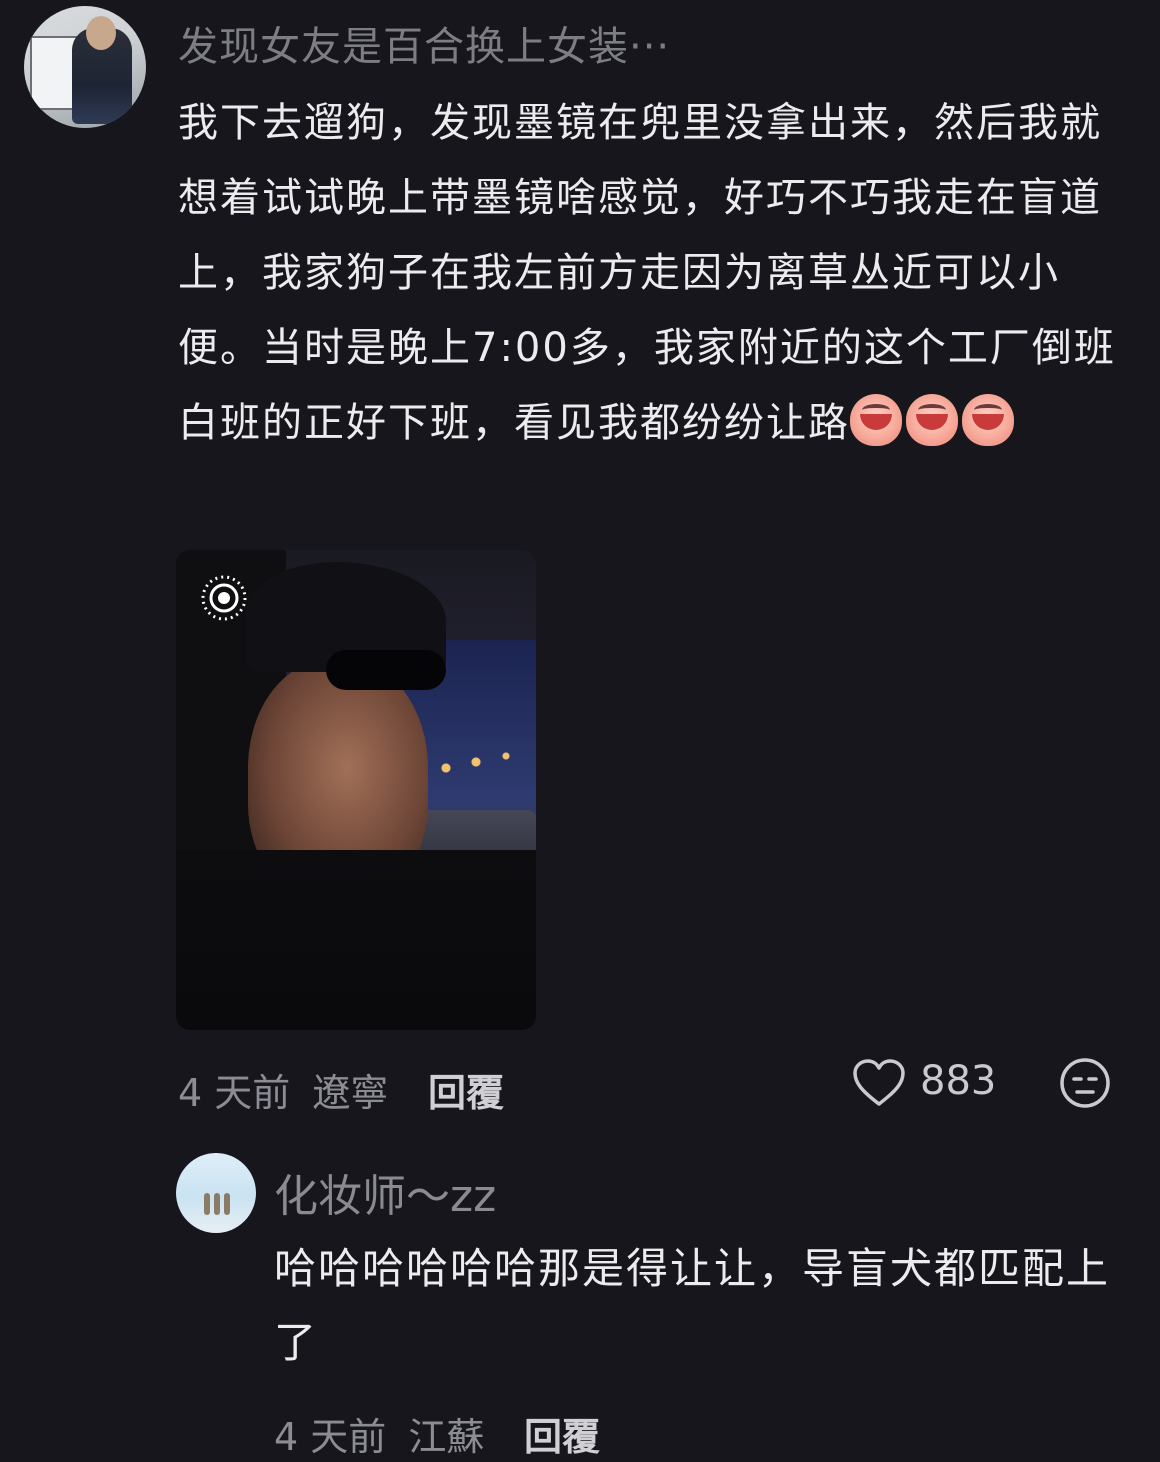  I want to click on commenter-username: 发现女友是百合换上女装···, so click(424, 43).